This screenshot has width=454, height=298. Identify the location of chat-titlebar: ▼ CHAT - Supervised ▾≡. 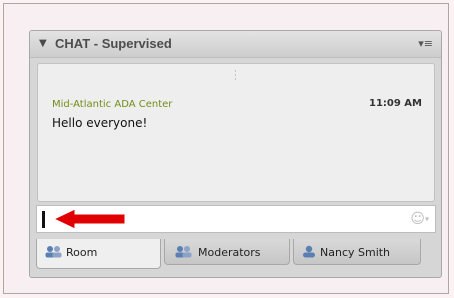
(235, 44).